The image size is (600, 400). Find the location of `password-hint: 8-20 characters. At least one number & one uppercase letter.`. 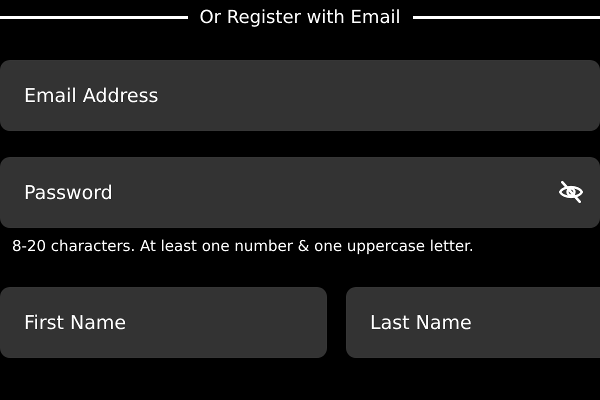

password-hint: 8-20 characters. At least one number & one uppercase letter. is located at coordinates (243, 247).